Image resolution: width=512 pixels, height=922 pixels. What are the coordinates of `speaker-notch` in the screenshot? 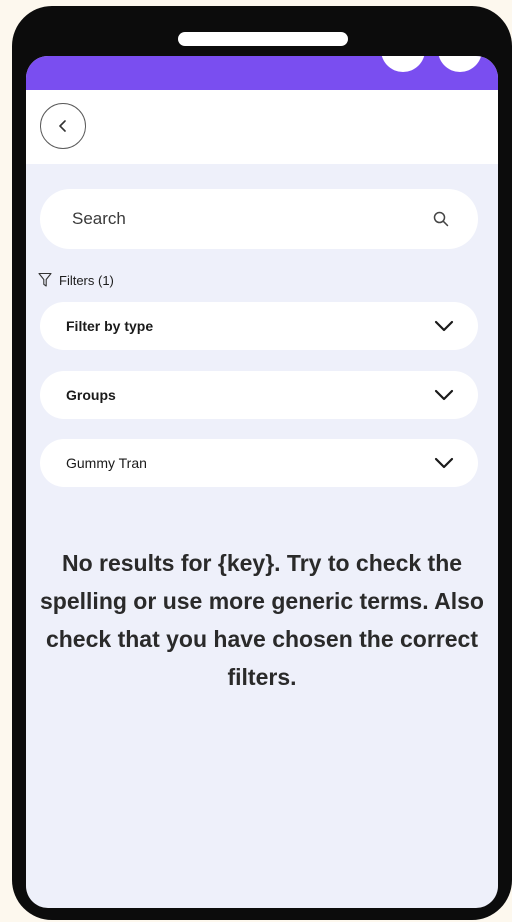 It's located at (263, 39).